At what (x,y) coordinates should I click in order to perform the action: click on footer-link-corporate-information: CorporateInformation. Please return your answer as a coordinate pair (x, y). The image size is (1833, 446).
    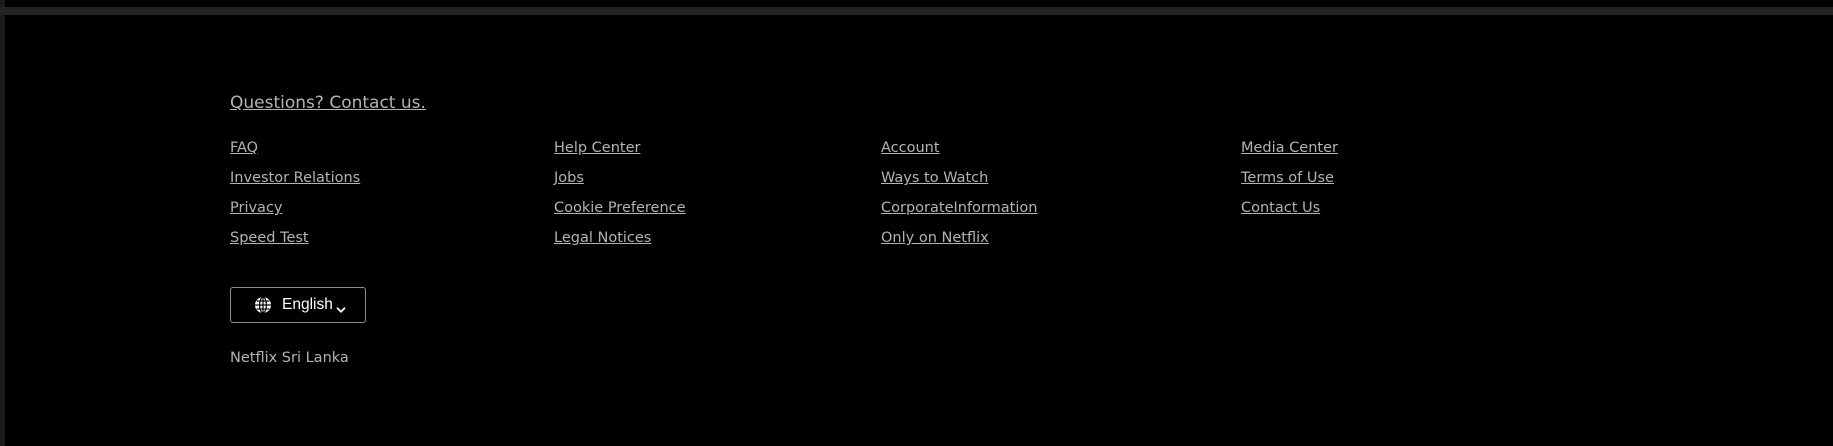
    Looking at the image, I should click on (959, 214).